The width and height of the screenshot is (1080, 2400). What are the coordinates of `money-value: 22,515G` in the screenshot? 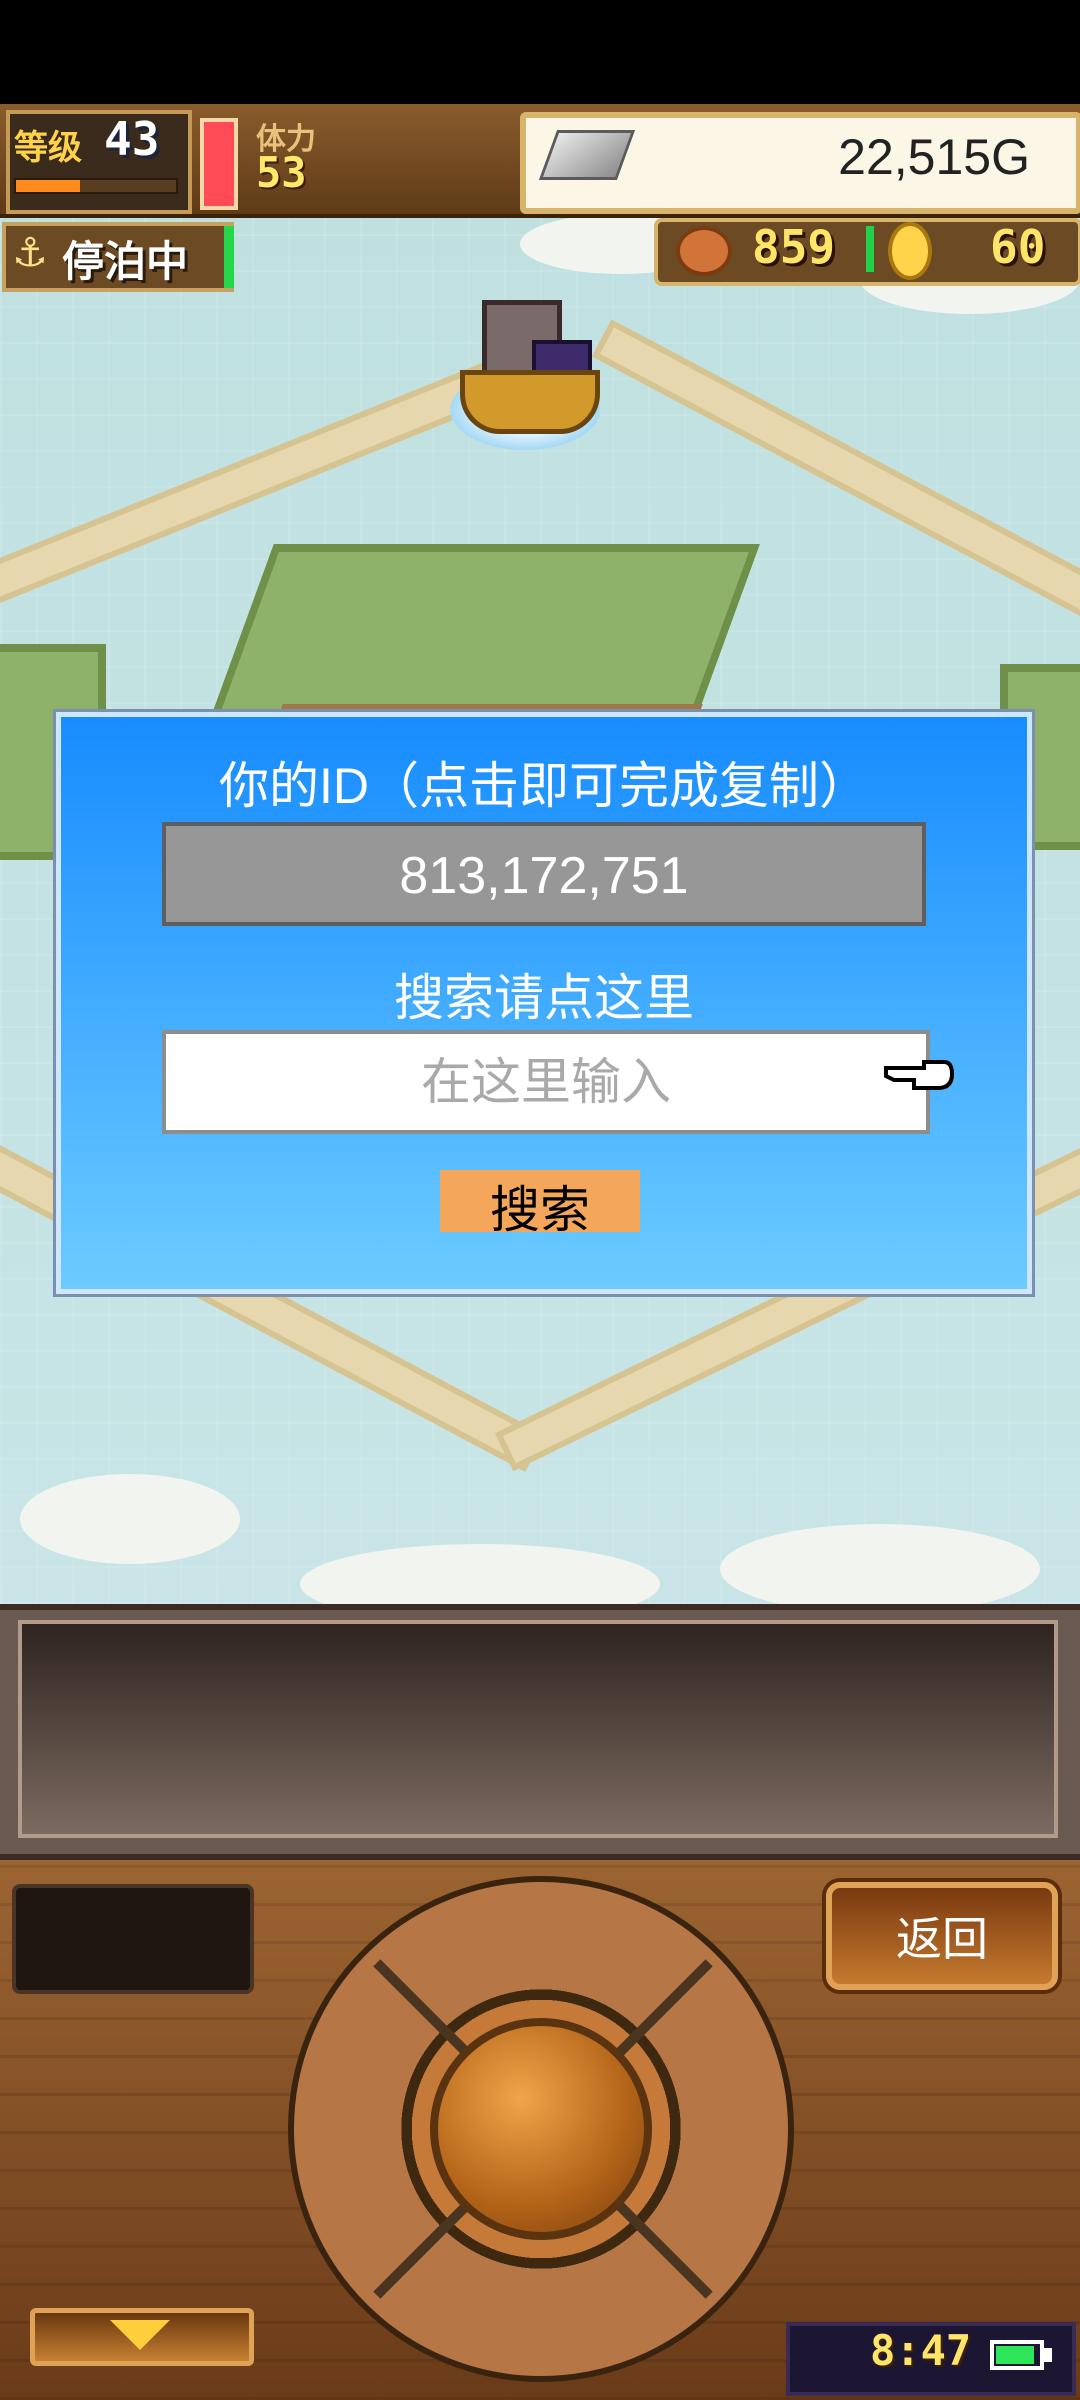 It's located at (934, 157).